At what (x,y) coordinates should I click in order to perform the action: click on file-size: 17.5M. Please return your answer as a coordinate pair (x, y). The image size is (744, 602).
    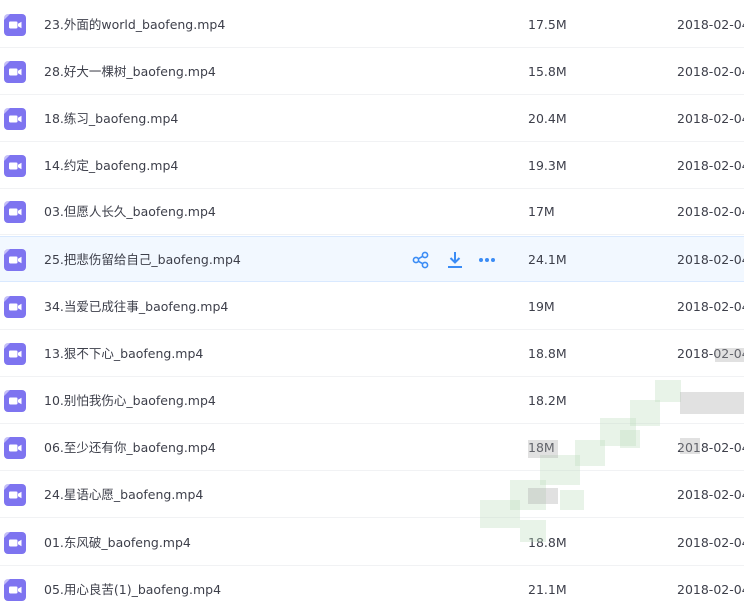
    Looking at the image, I should click on (547, 24).